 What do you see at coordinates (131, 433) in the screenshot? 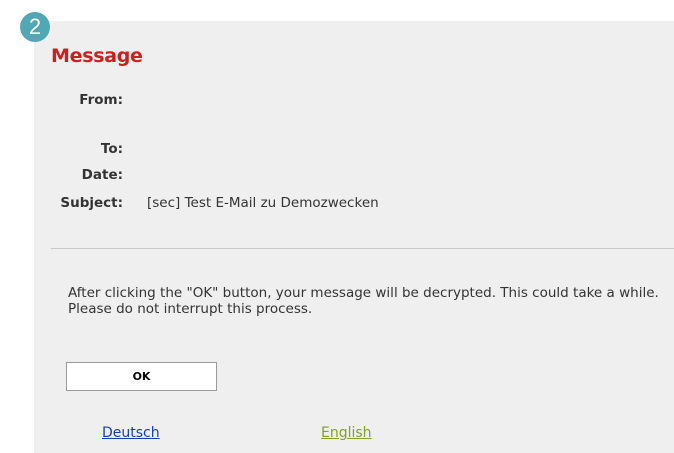
I see `language-link-deutsch: Deutsch` at bounding box center [131, 433].